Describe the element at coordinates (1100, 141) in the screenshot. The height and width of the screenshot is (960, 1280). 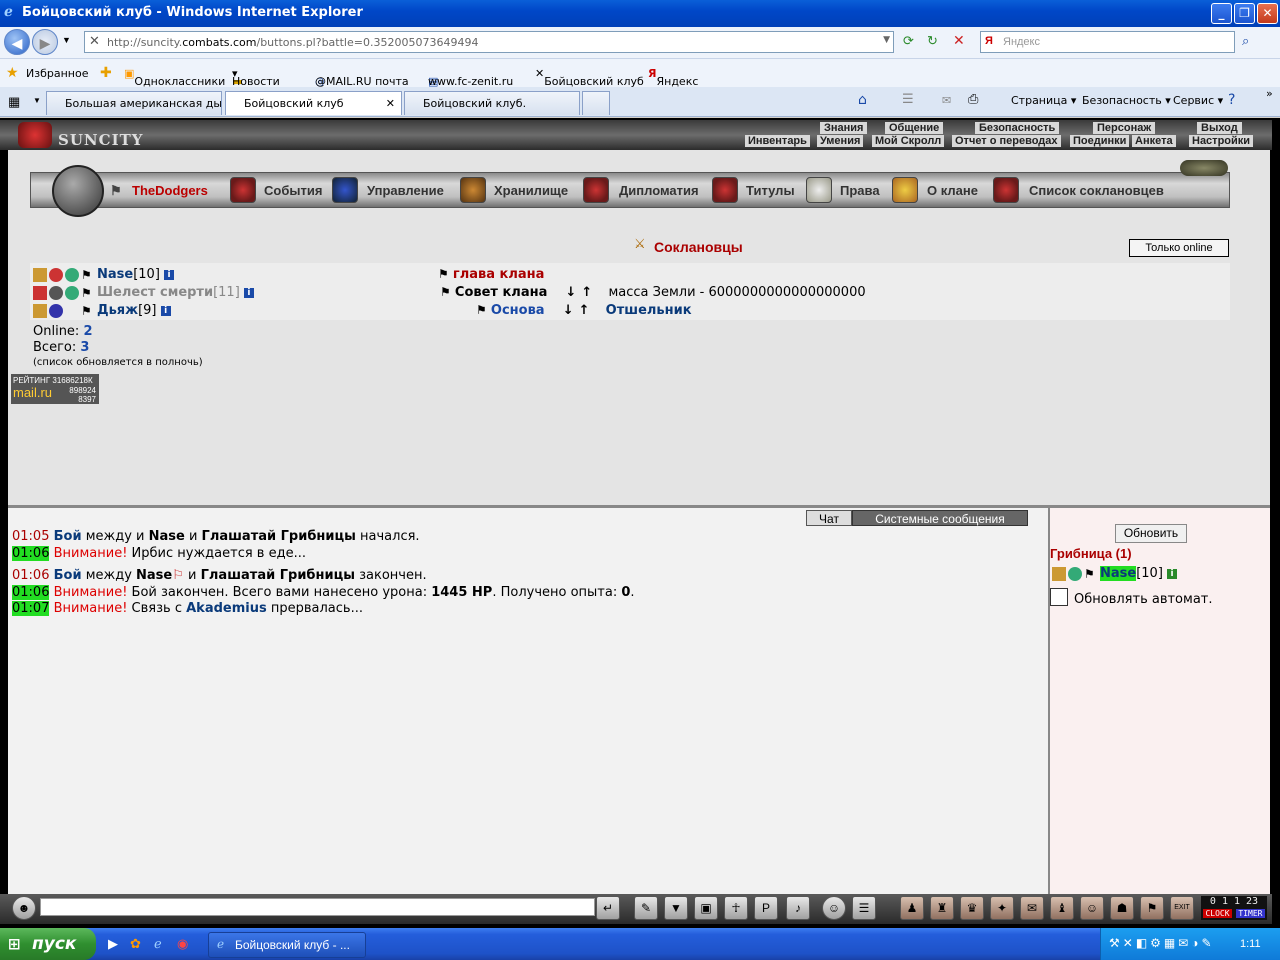
I see `menu-fights: Поединки` at that location.